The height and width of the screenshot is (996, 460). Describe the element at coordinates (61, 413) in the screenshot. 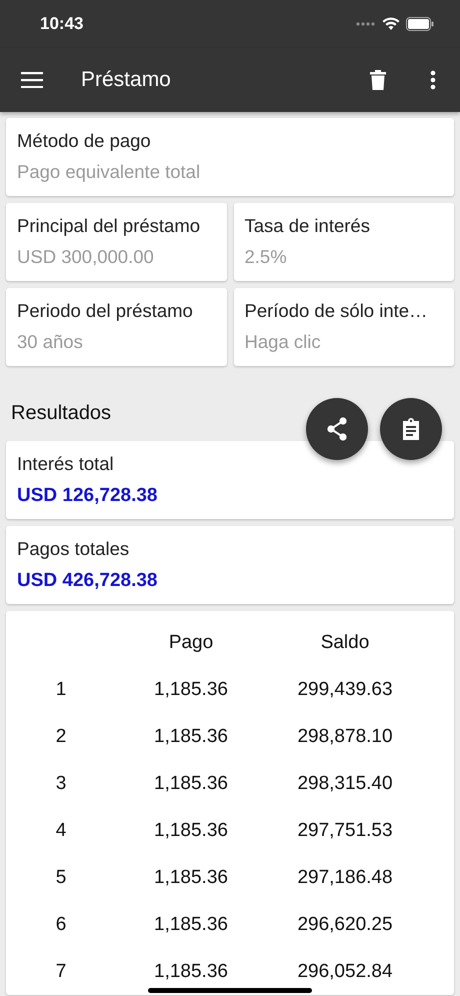

I see `section-title: Resultados` at that location.